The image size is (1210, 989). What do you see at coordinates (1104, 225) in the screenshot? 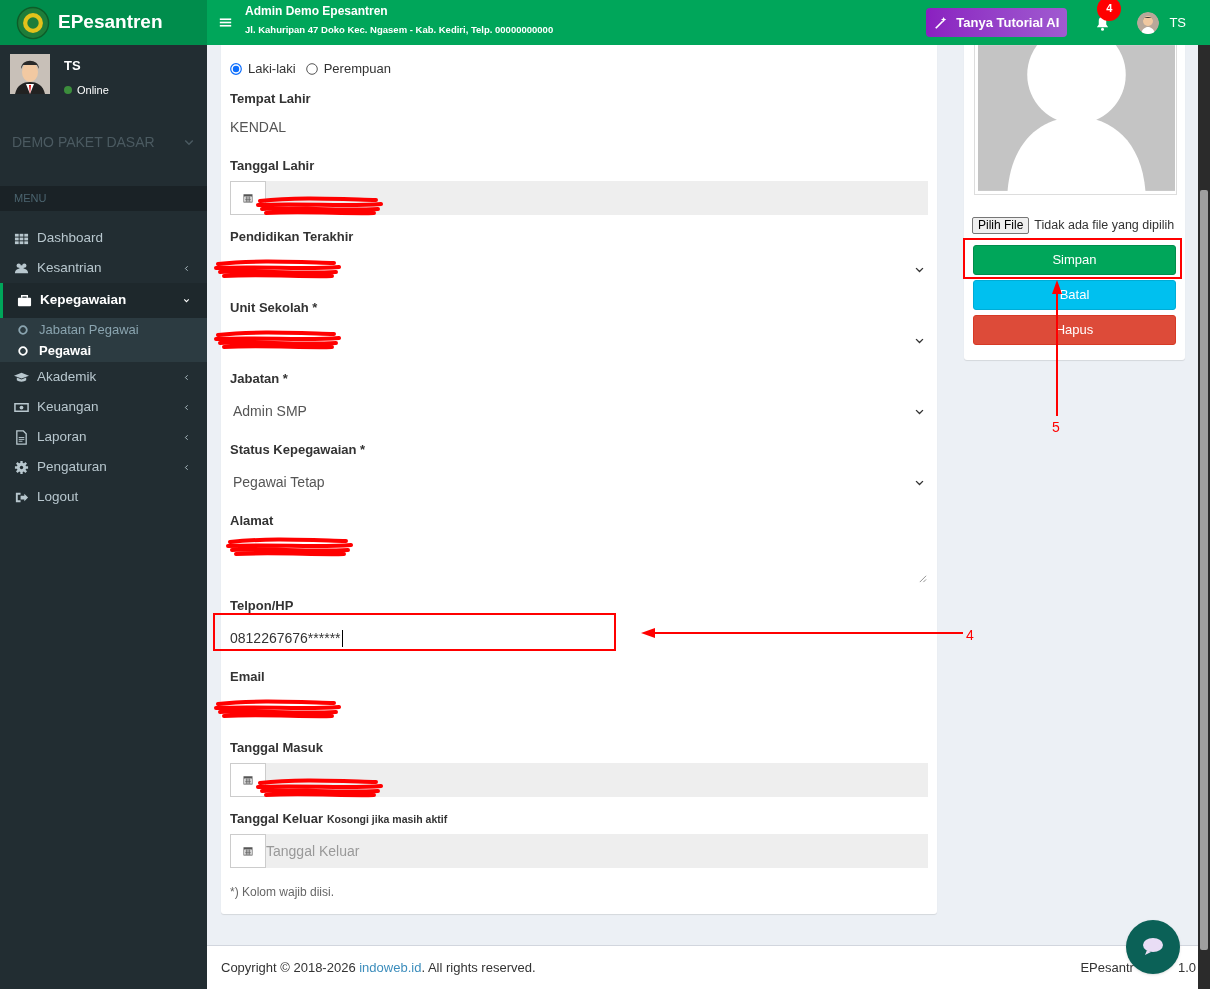
I see `file-status: Tidak ada file yang dipilih` at bounding box center [1104, 225].